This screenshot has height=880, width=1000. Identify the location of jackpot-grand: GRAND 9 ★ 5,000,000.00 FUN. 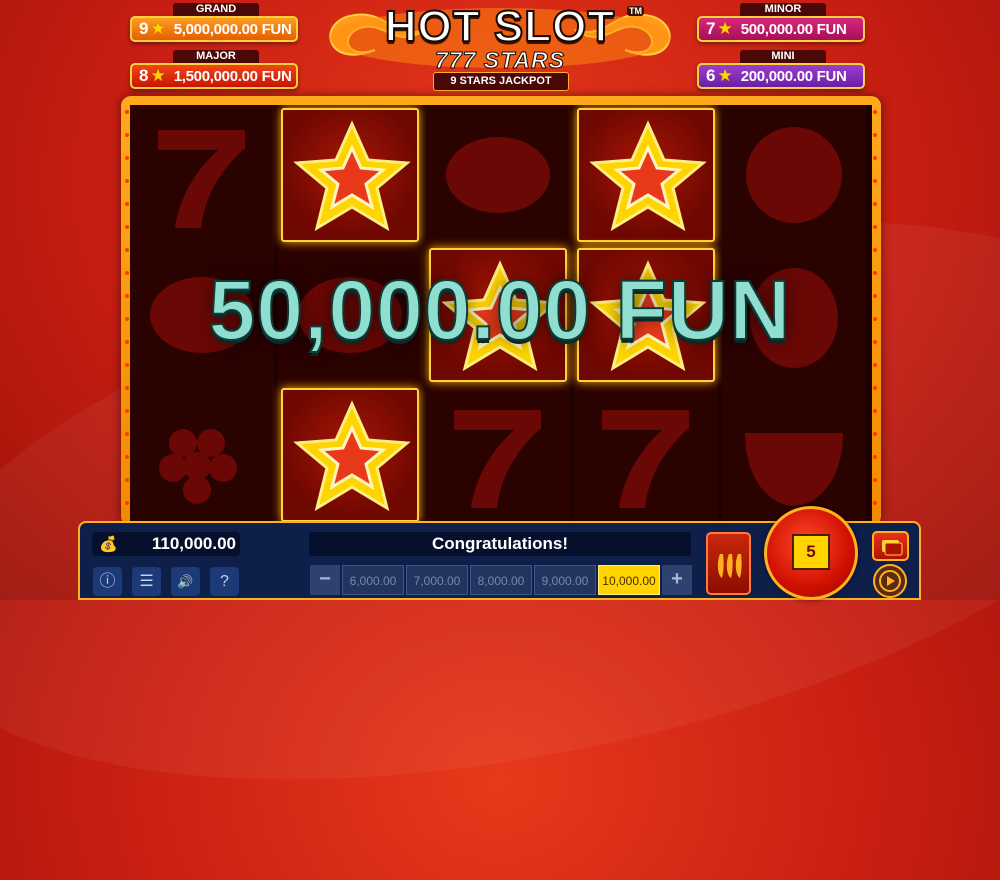
(216, 24).